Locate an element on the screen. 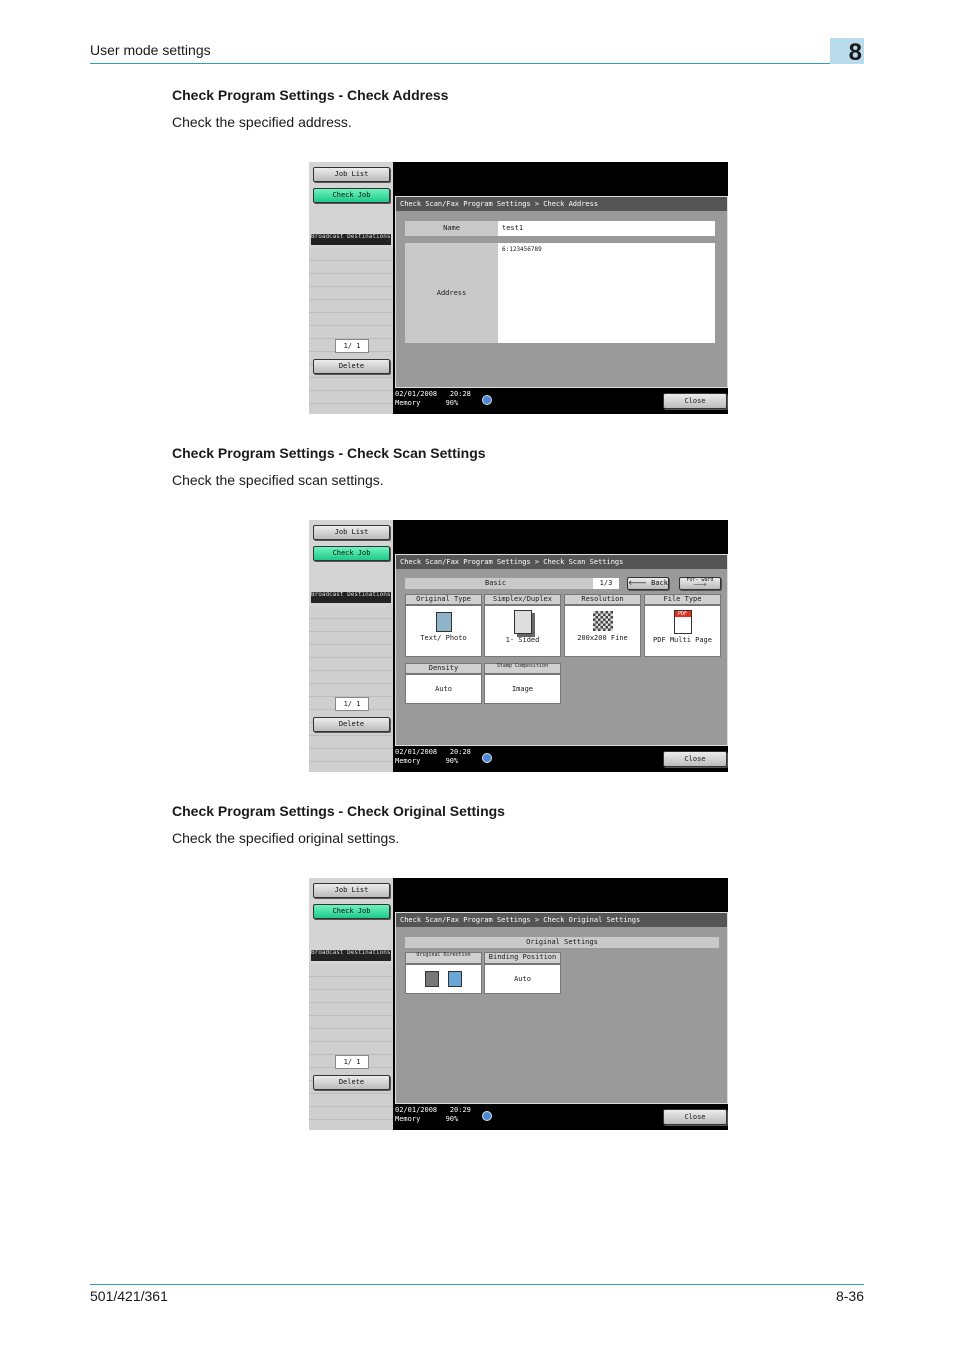 Image resolution: width=954 pixels, height=1351 pixels. pages-icon is located at coordinates (522, 622).